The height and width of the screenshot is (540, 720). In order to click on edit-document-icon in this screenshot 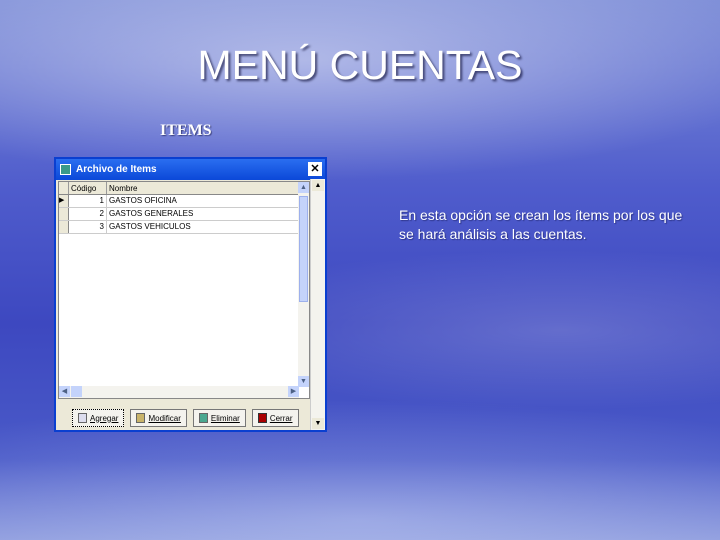, I will do `click(141, 418)`.